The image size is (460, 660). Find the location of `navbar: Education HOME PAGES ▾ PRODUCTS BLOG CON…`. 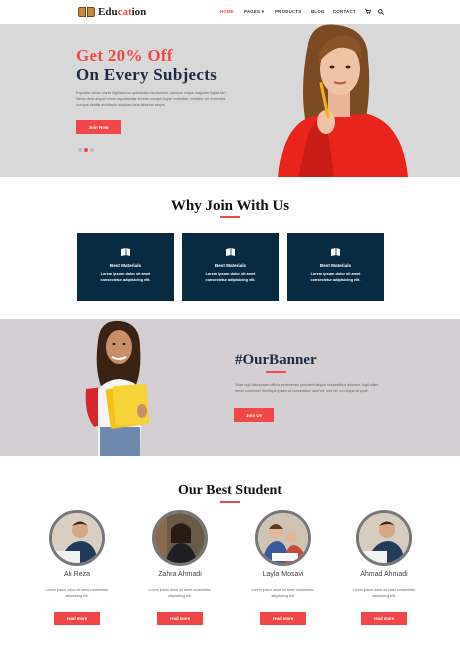

navbar: Education HOME PAGES ▾ PRODUCTS BLOG CON… is located at coordinates (230, 12).